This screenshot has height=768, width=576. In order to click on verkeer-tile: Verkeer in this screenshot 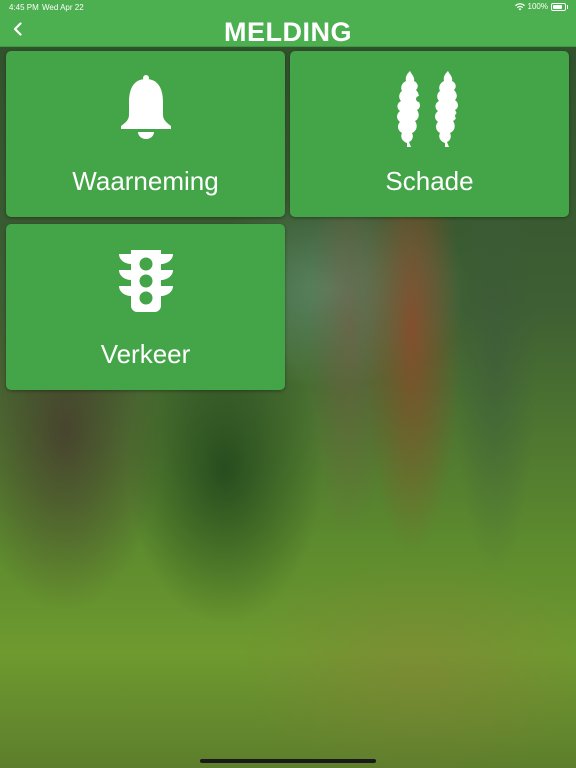, I will do `click(145, 307)`.